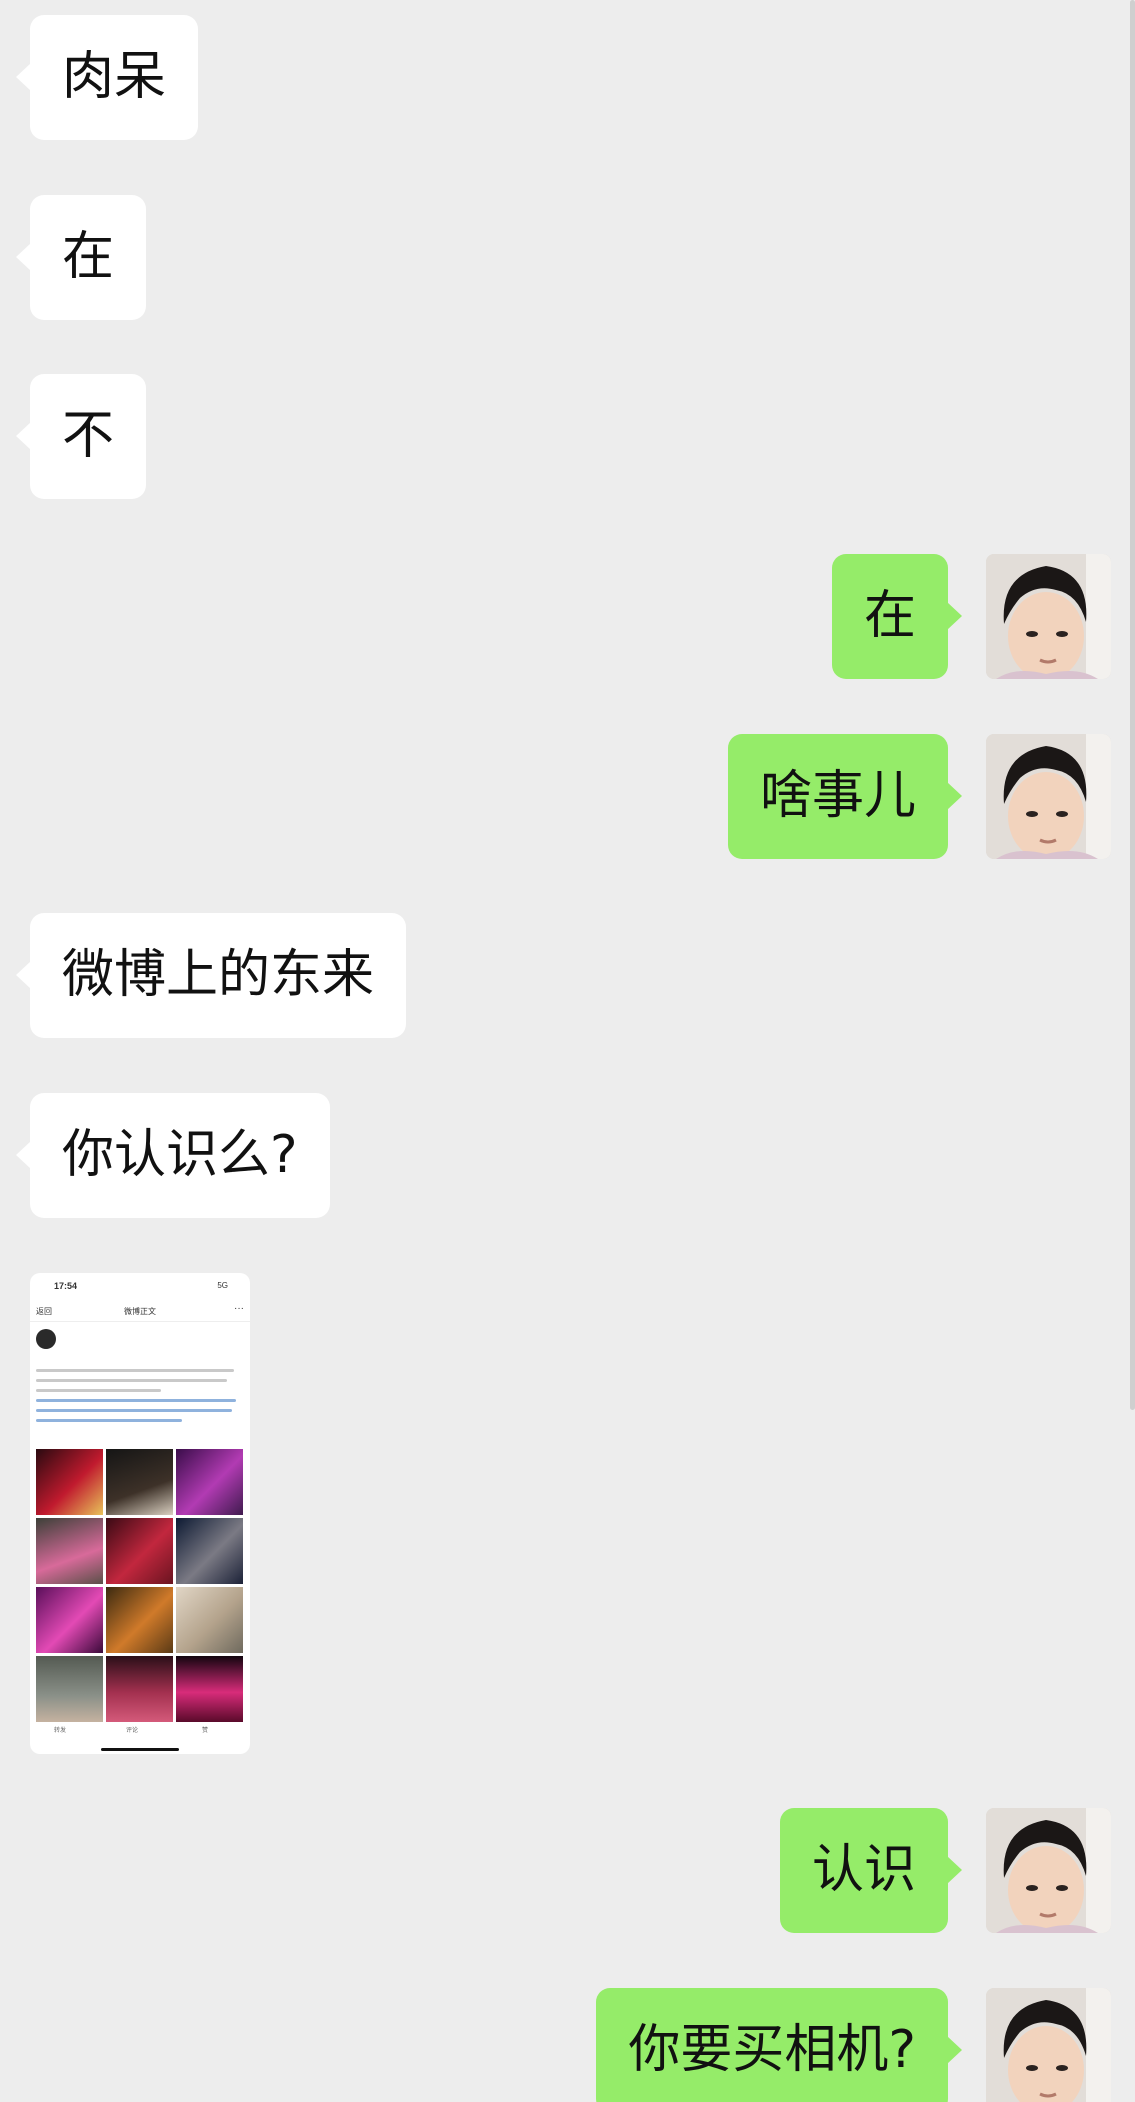  I want to click on thumb-time: 17:54, so click(66, 1286).